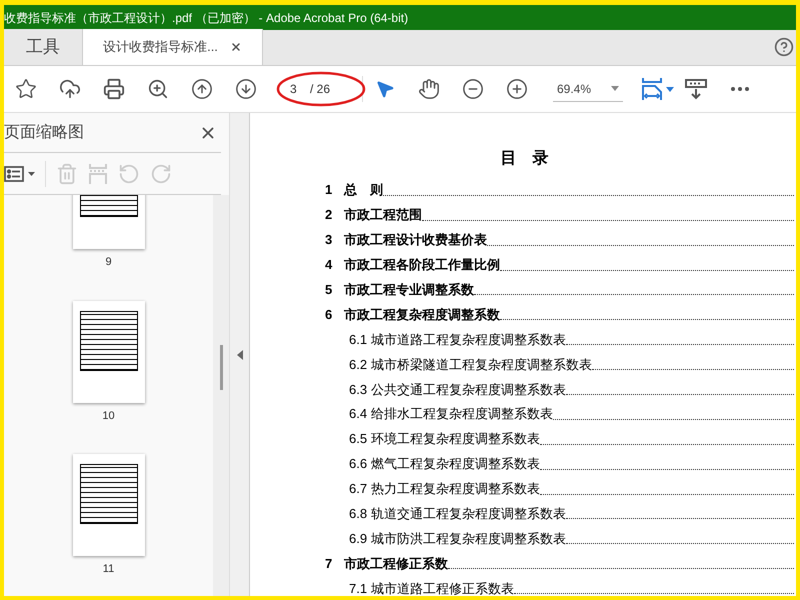 The width and height of the screenshot is (800, 600). I want to click on close-icon, so click(236, 47).